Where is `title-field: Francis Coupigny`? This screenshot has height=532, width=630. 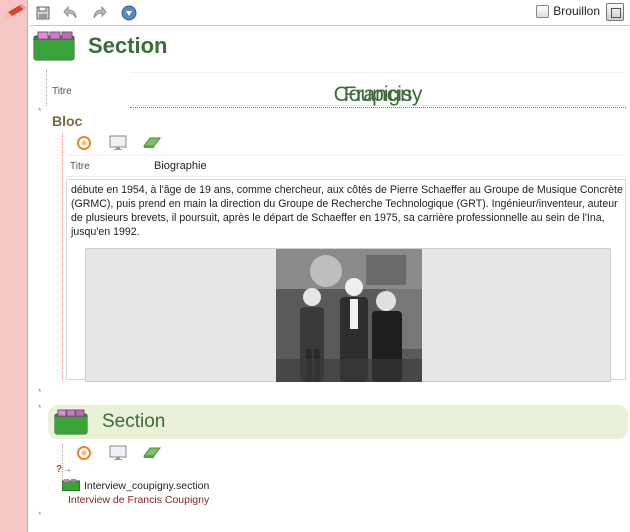 title-field: Francis Coupigny is located at coordinates (378, 90).